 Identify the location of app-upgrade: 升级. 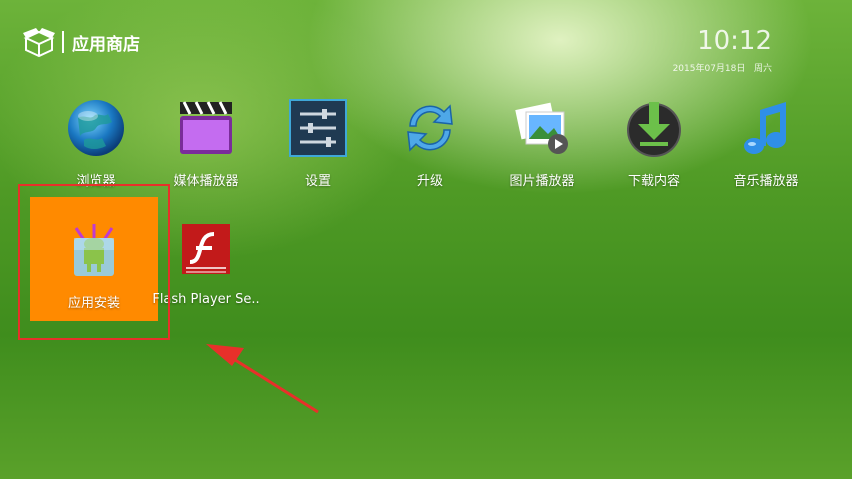
(430, 142).